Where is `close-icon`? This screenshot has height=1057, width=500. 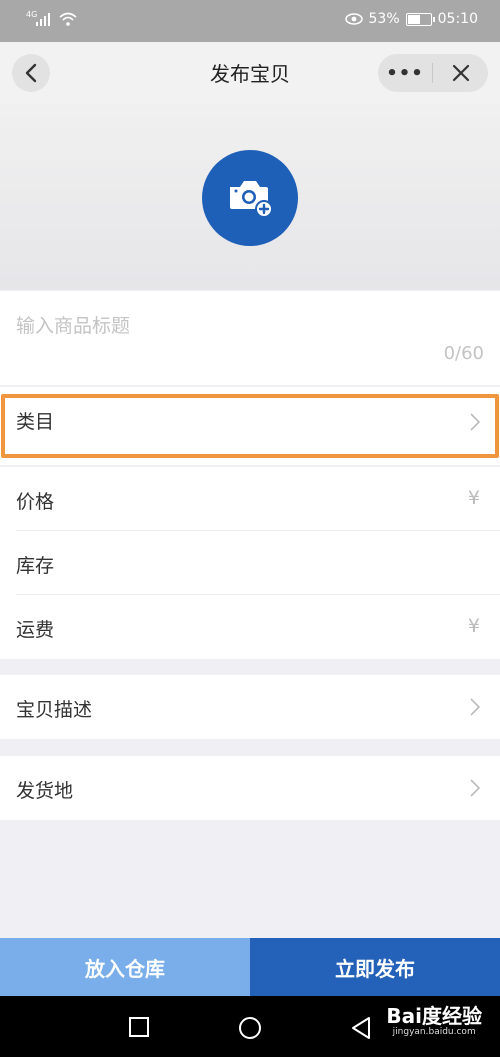 close-icon is located at coordinates (460, 73).